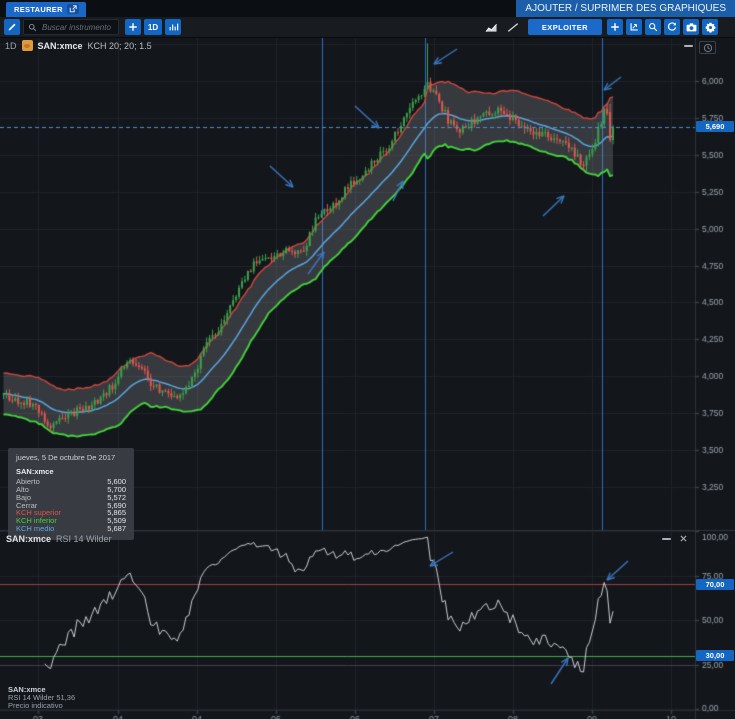 The width and height of the screenshot is (735, 719). I want to click on zoom-button, so click(653, 27).